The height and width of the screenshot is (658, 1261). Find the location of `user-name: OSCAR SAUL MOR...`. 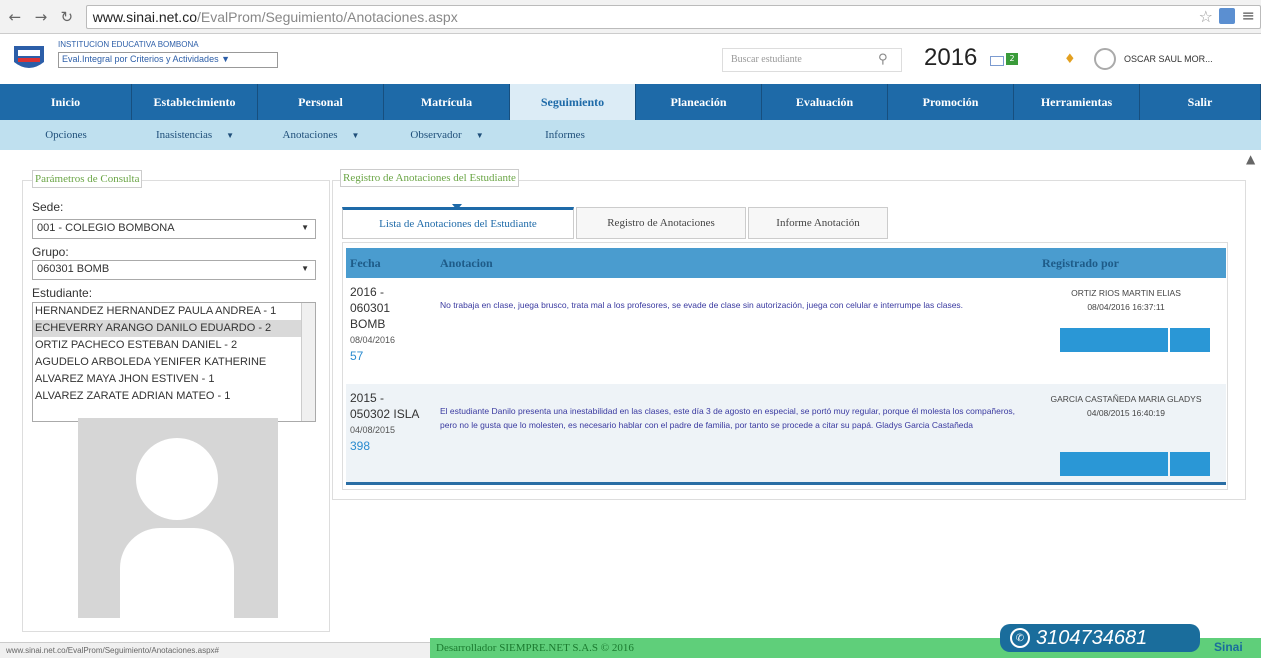

user-name: OSCAR SAUL MOR... is located at coordinates (1168, 59).